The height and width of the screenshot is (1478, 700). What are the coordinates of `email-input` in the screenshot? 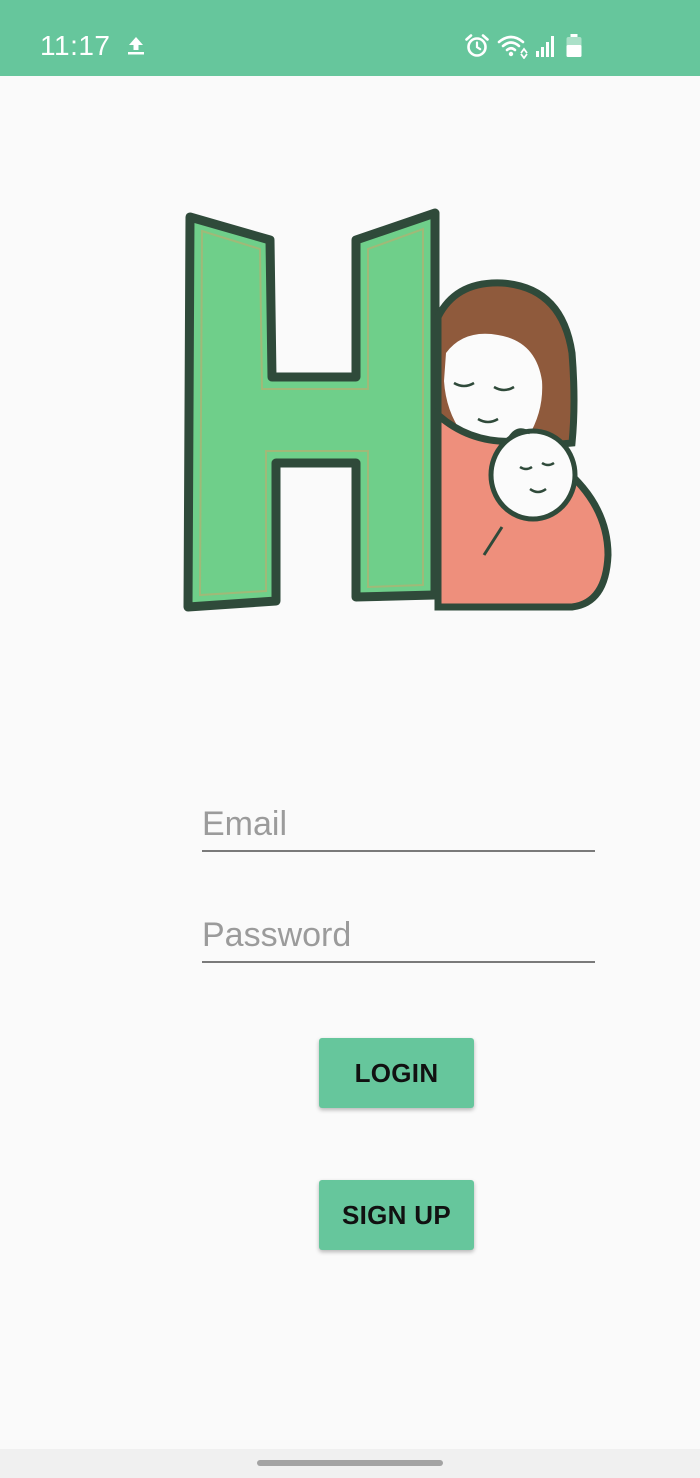 It's located at (398, 824).